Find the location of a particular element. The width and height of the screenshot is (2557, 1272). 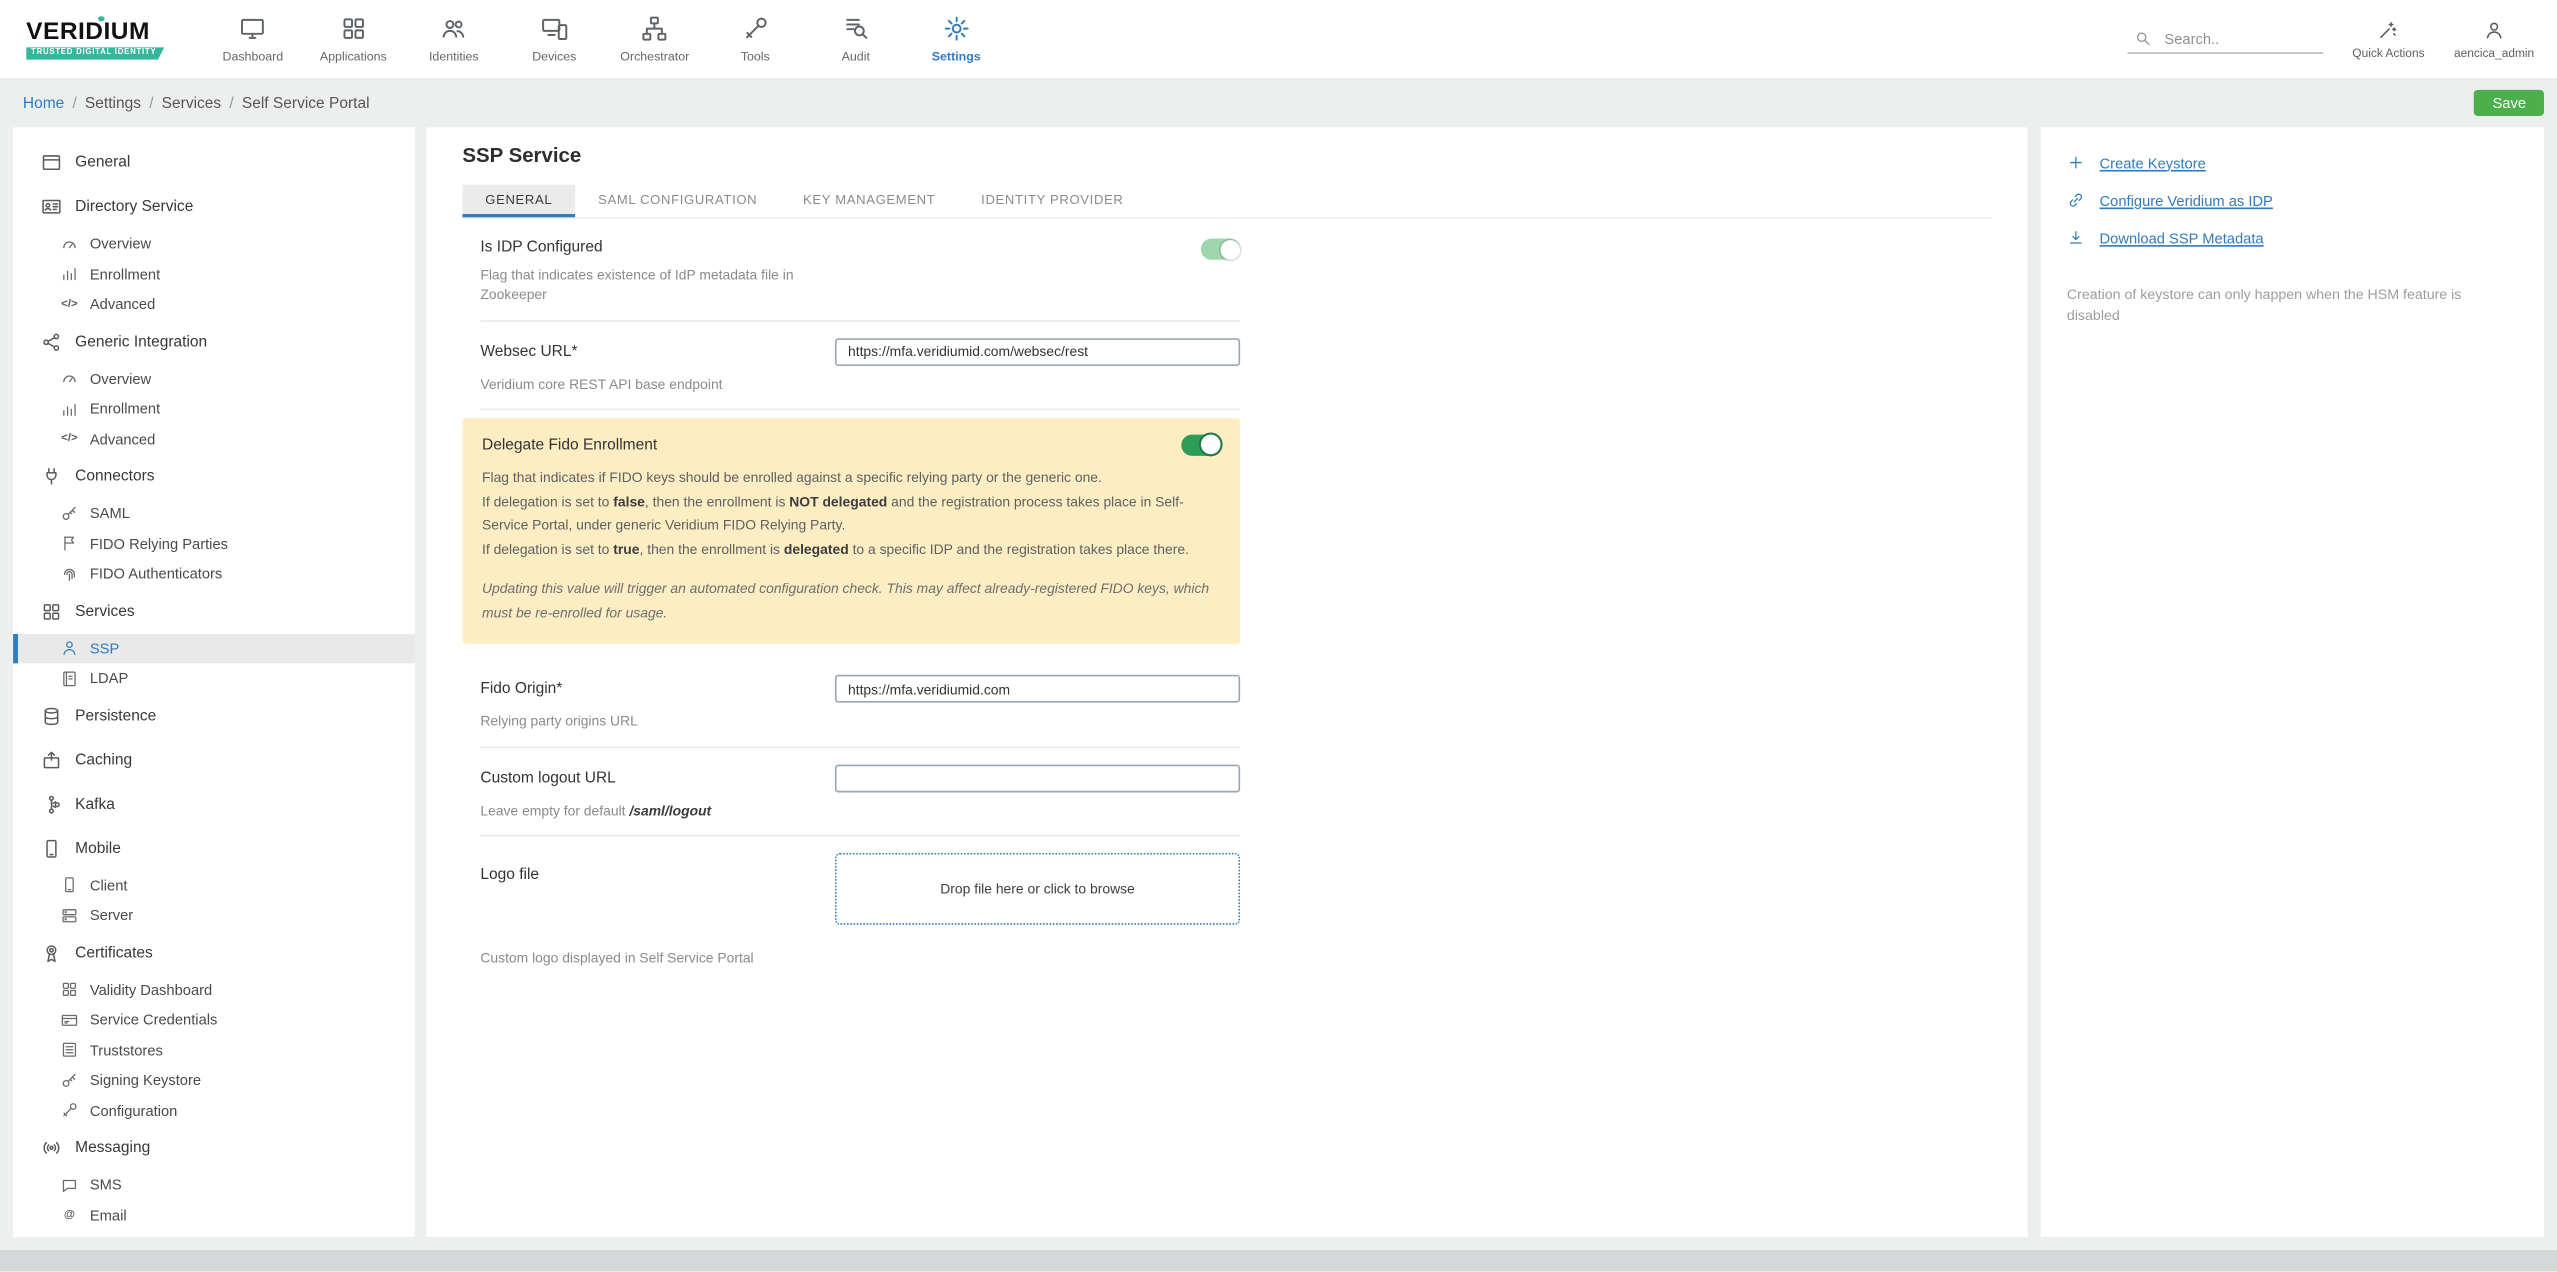

nav-item-audit: Audit is located at coordinates (856, 39).